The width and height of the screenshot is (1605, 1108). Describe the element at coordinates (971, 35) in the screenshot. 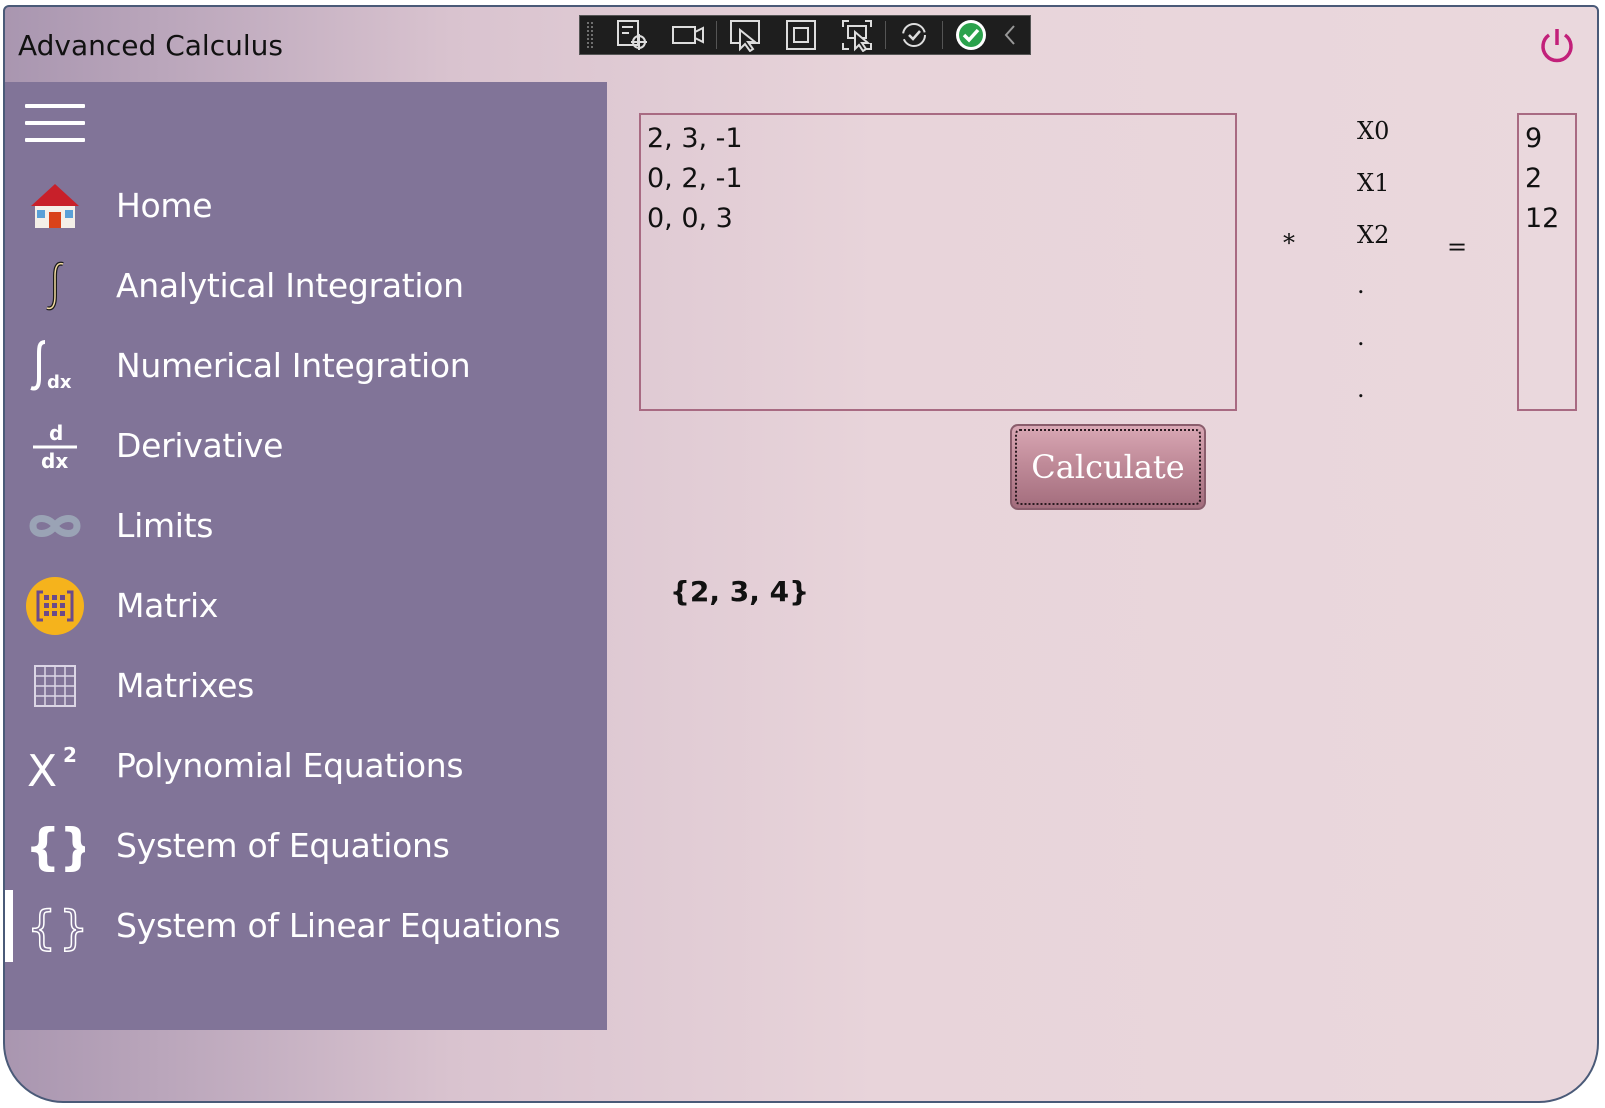

I see `check-icon` at that location.